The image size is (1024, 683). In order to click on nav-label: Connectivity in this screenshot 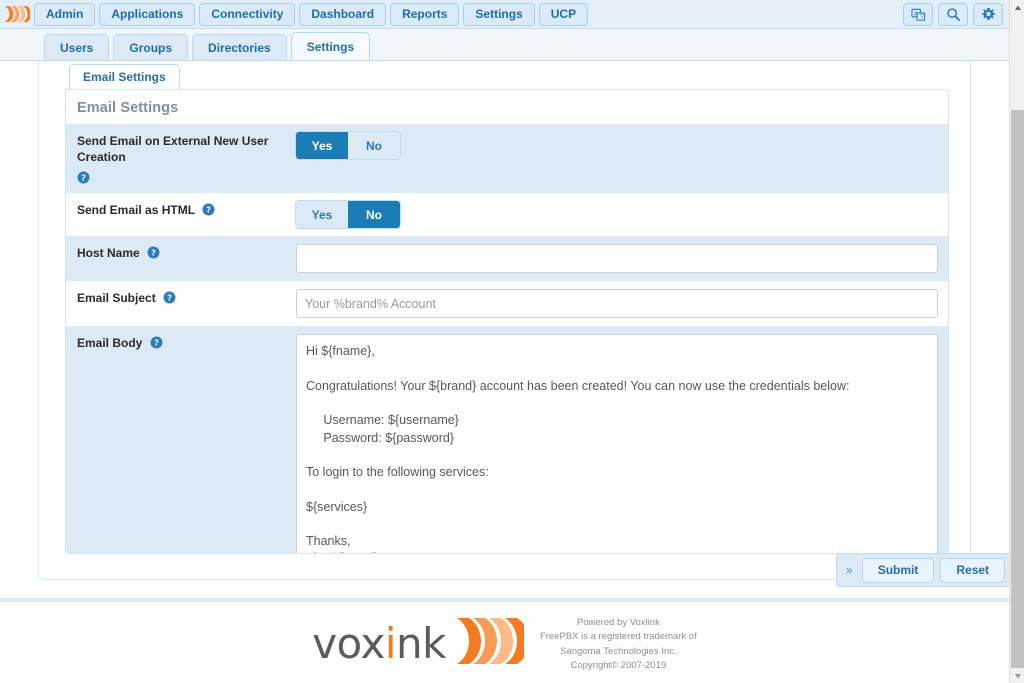, I will do `click(247, 14)`.